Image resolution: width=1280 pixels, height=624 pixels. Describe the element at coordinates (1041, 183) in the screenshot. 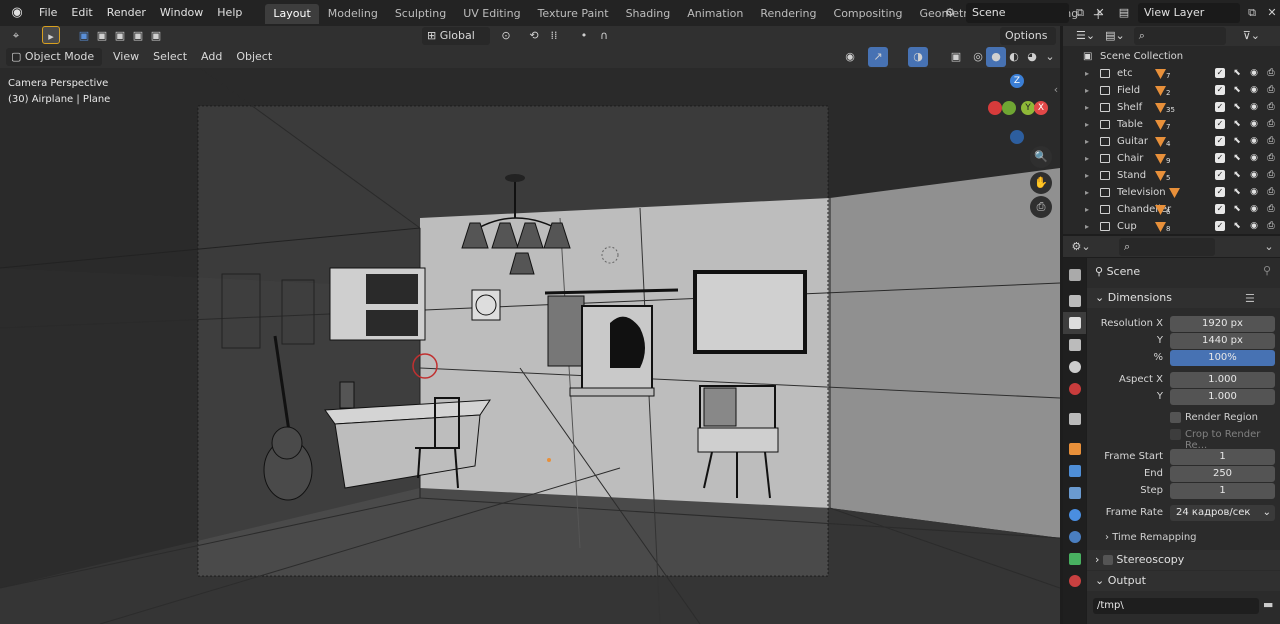

I see `pan-hand-icon: ✋` at that location.